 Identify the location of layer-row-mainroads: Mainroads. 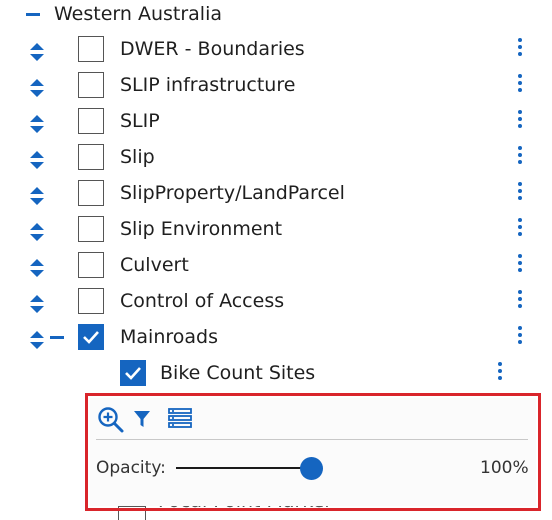
(276, 338).